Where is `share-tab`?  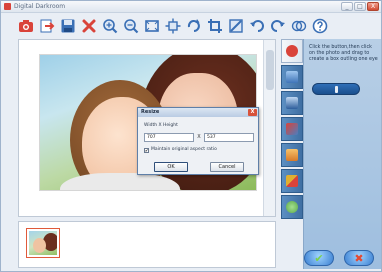 share-tab is located at coordinates (292, 207).